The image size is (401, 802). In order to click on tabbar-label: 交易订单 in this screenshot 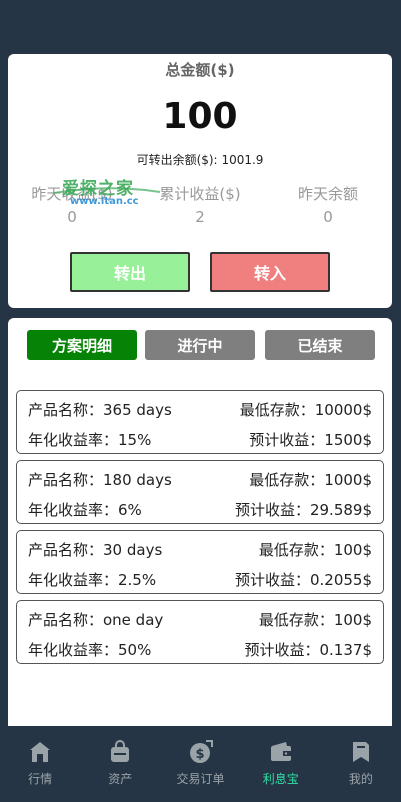, I will do `click(200, 779)`.